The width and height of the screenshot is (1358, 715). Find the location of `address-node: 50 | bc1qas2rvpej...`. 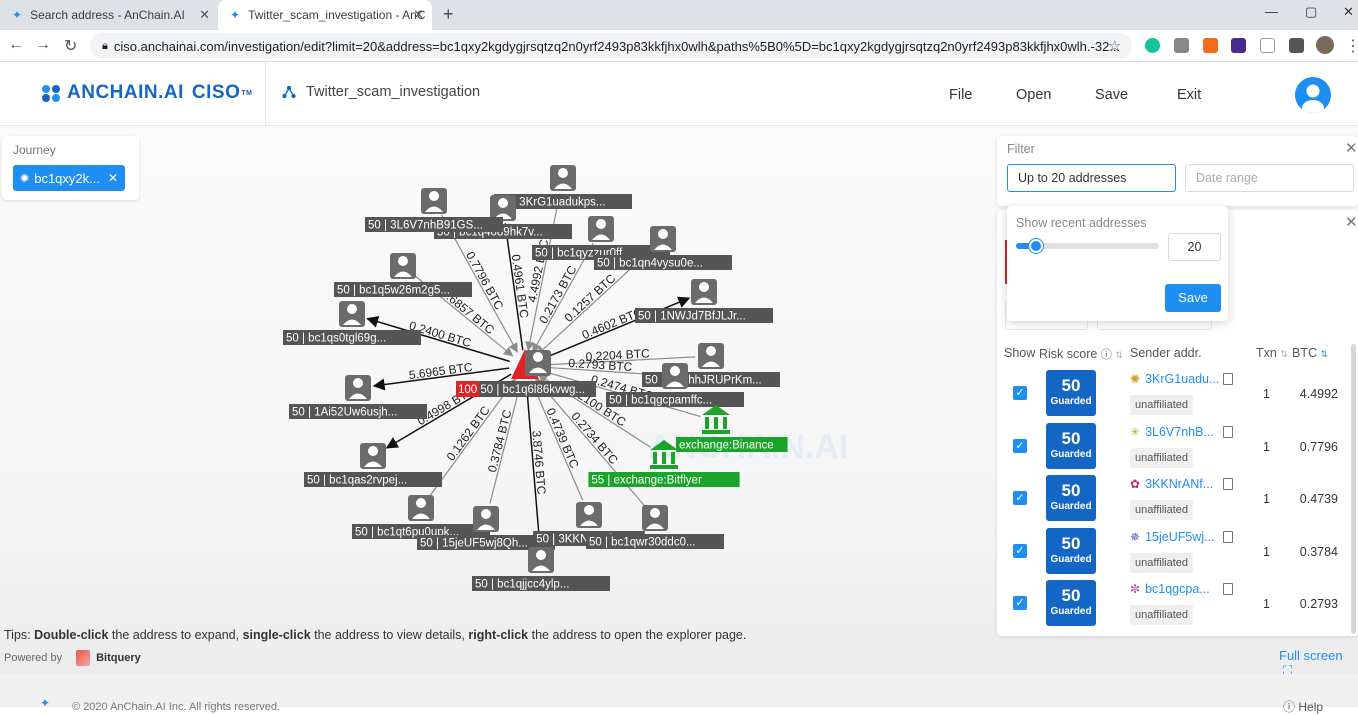

address-node: 50 | bc1qas2rvpej... is located at coordinates (373, 465).